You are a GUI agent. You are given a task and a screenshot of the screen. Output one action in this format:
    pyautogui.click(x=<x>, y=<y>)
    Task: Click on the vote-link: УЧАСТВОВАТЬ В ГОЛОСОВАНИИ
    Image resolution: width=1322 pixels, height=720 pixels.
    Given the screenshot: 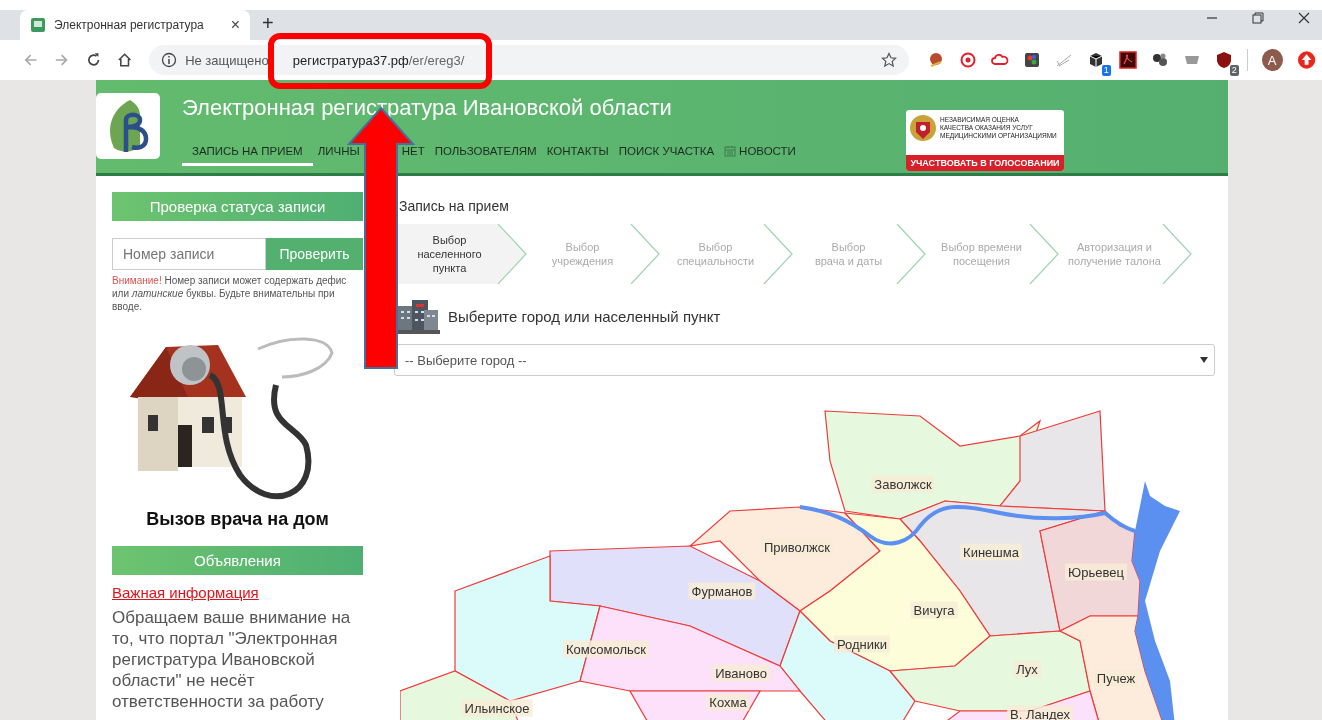 What is the action you would take?
    pyautogui.click(x=985, y=163)
    